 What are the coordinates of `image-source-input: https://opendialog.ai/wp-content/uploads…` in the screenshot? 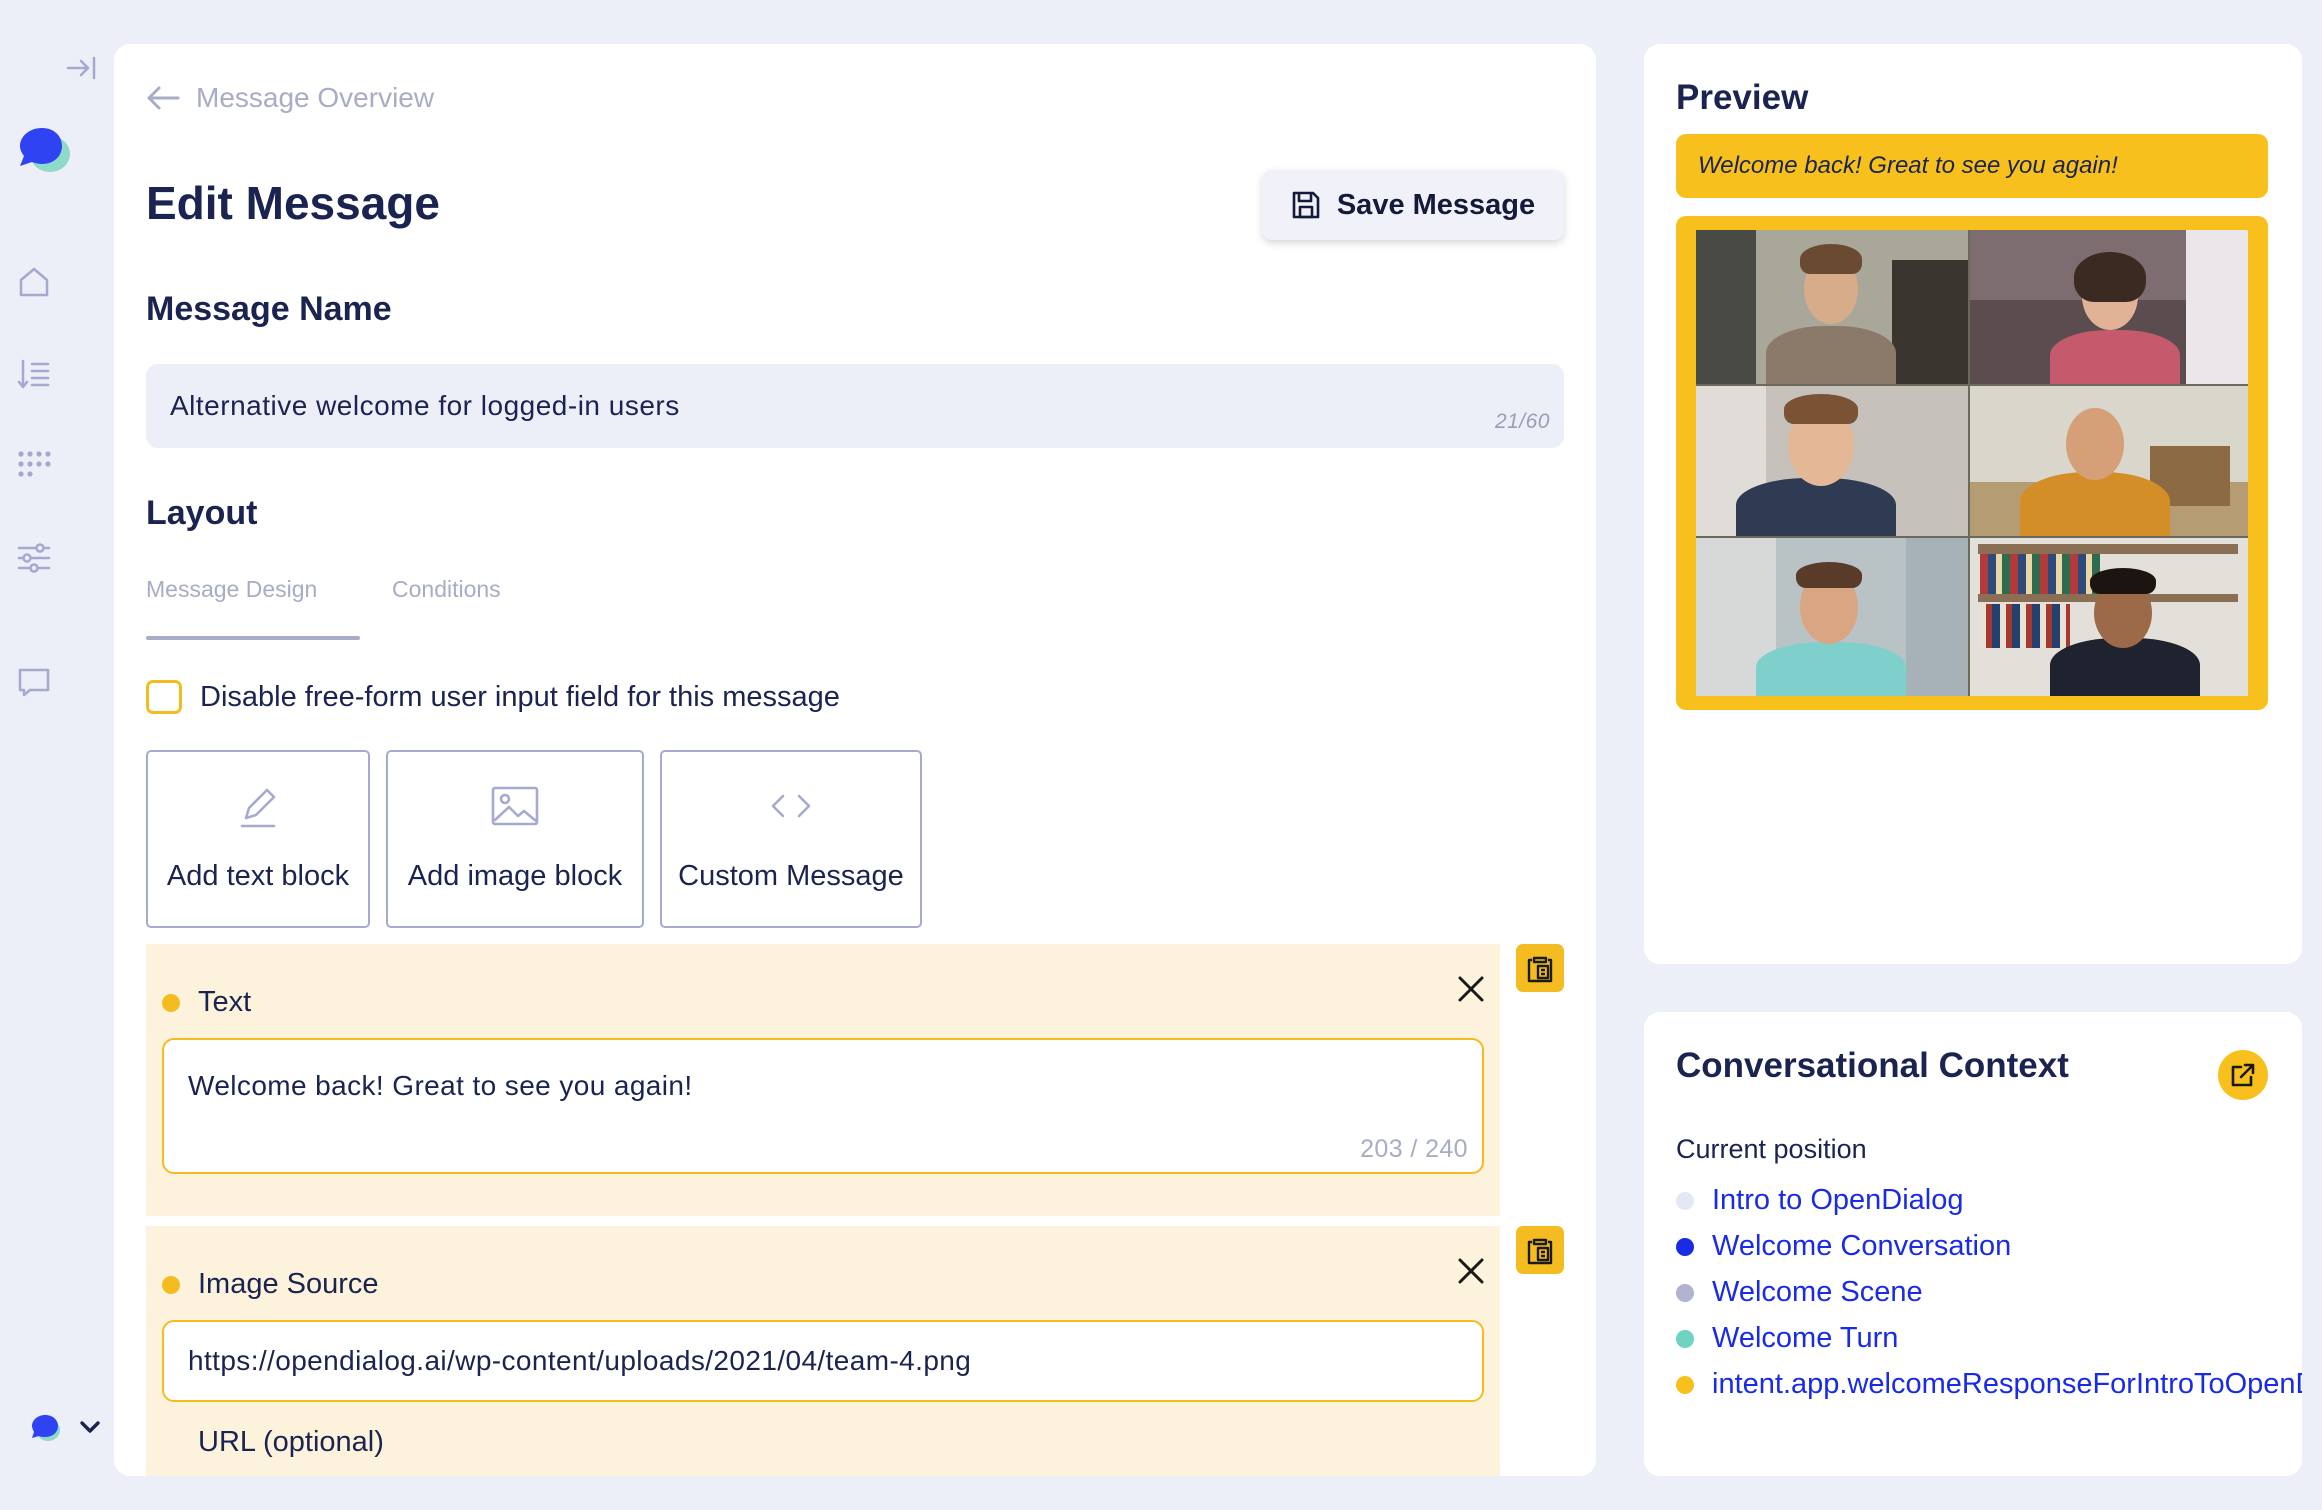 It's located at (823, 1361).